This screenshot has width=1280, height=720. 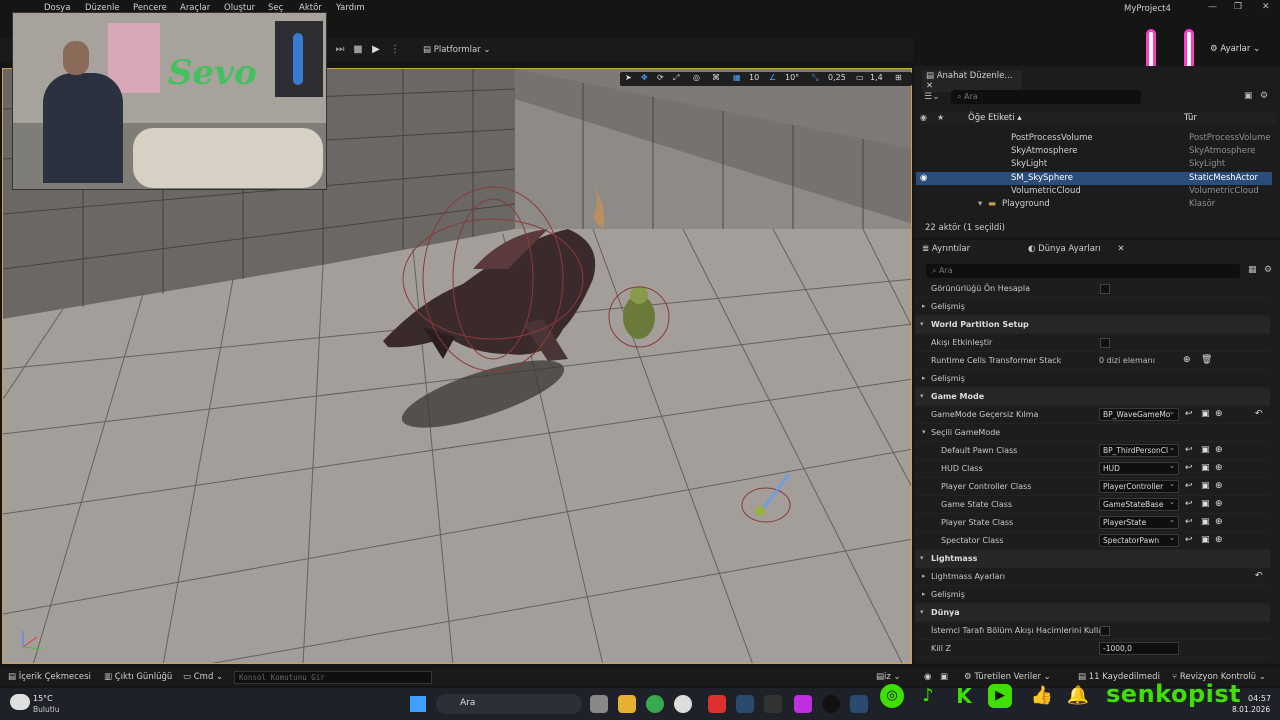 I want to click on scale-snap-icon: ⤡, so click(x=815, y=78).